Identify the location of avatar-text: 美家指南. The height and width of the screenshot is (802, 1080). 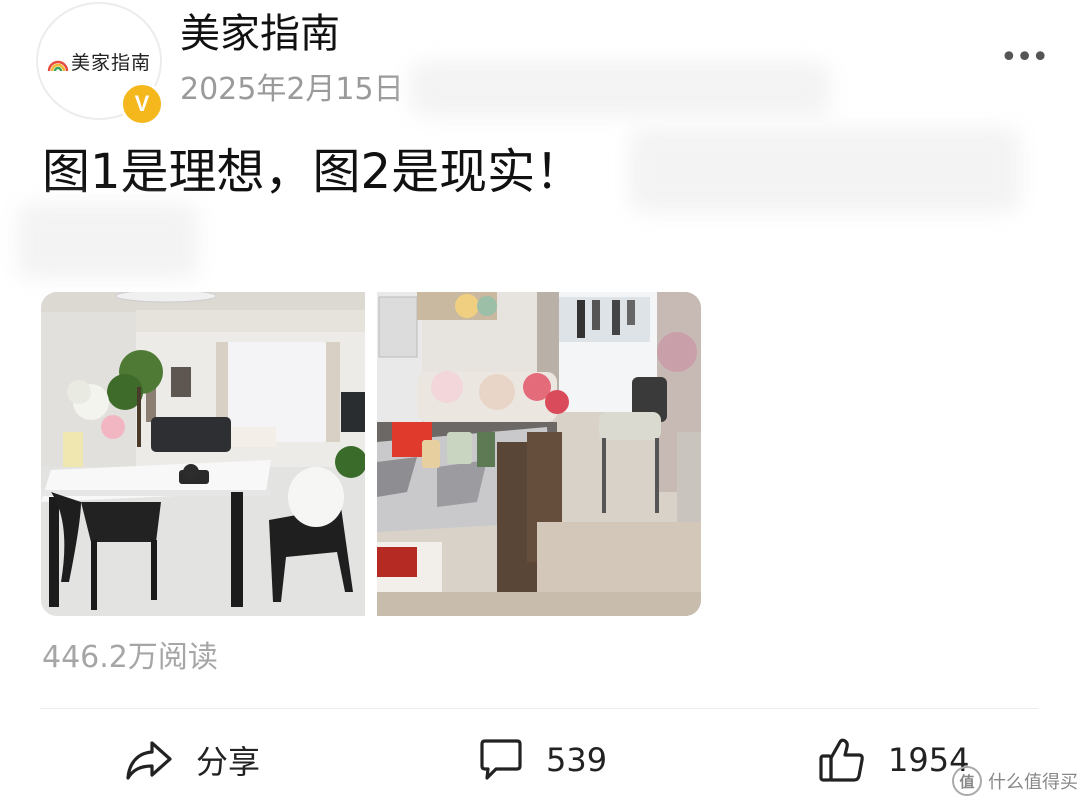
(110, 62).